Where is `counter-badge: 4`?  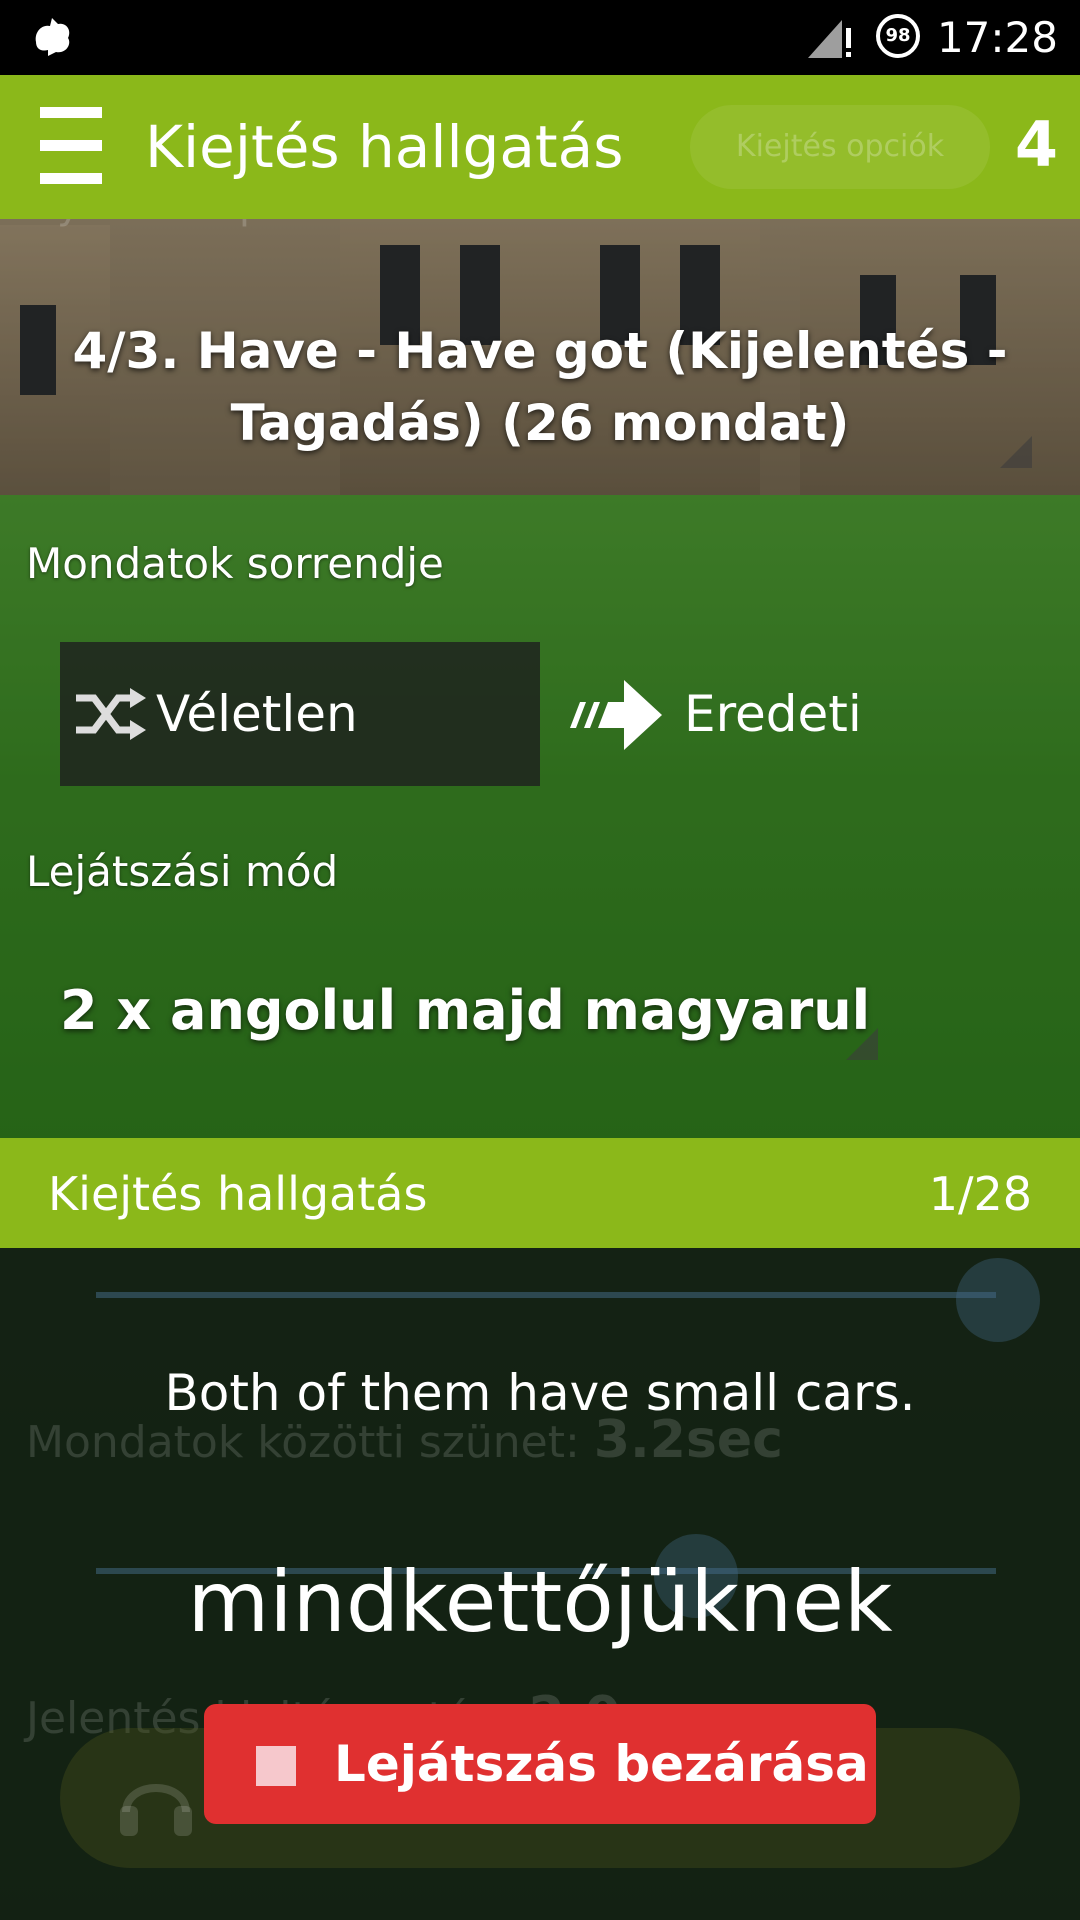
counter-badge: 4 is located at coordinates (1036, 145).